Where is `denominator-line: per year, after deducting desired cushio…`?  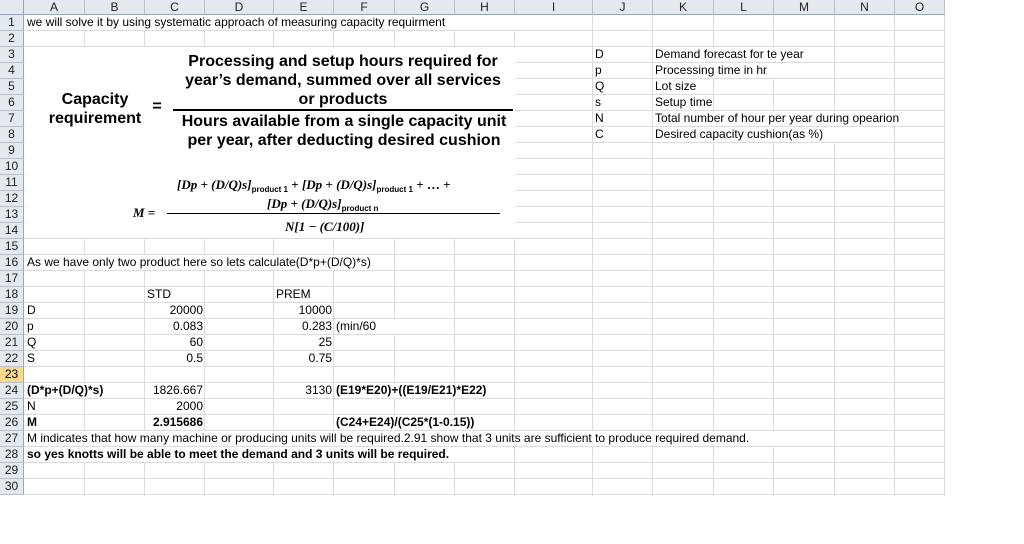
denominator-line: per year, after deducting desired cushio… is located at coordinates (344, 140).